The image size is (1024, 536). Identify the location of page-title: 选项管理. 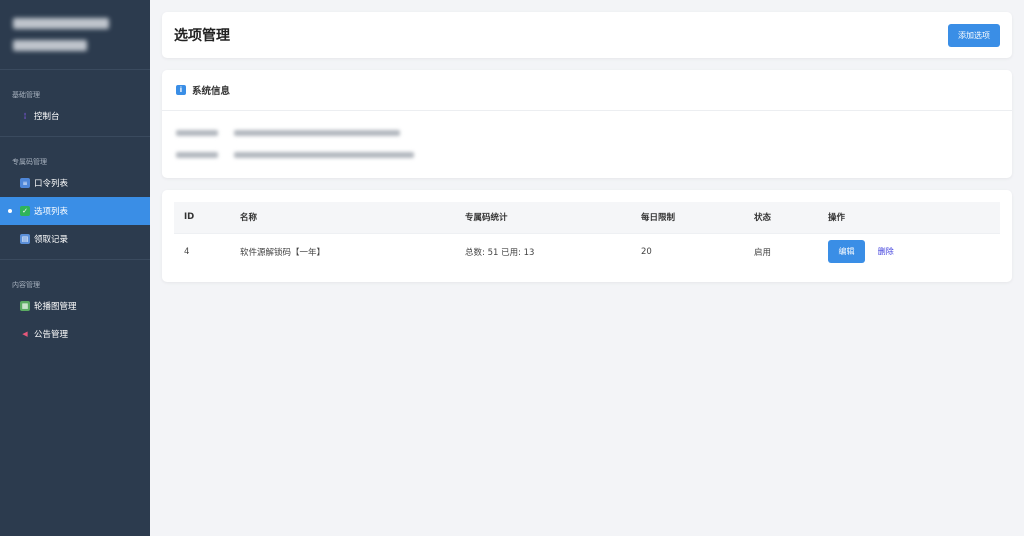
(202, 36).